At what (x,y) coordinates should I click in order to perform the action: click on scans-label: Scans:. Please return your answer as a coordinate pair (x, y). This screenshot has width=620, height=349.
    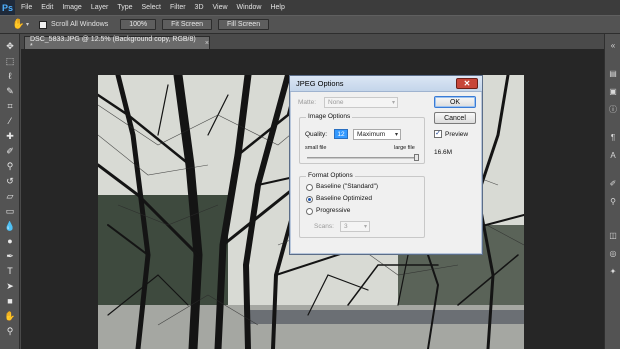
    Looking at the image, I should click on (324, 226).